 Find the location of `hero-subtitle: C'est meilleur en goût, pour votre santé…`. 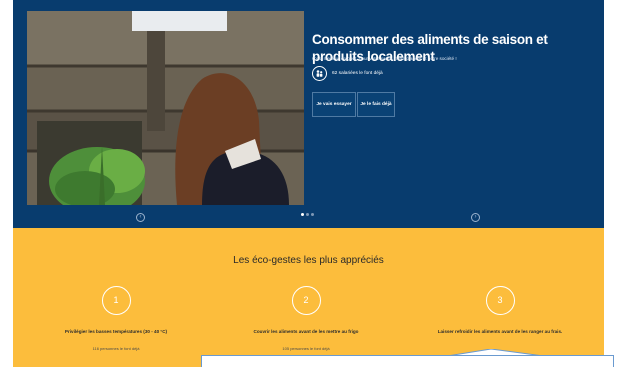

hero-subtitle: C'est meilleur en goût, pour votre santé… is located at coordinates (384, 58).